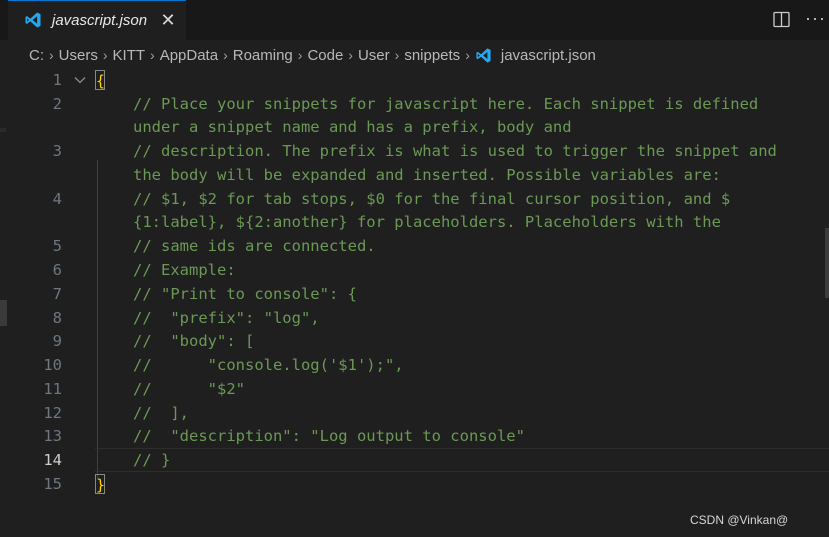 The image size is (829, 537). I want to click on code-line: 11 // "$2", so click(414, 389).